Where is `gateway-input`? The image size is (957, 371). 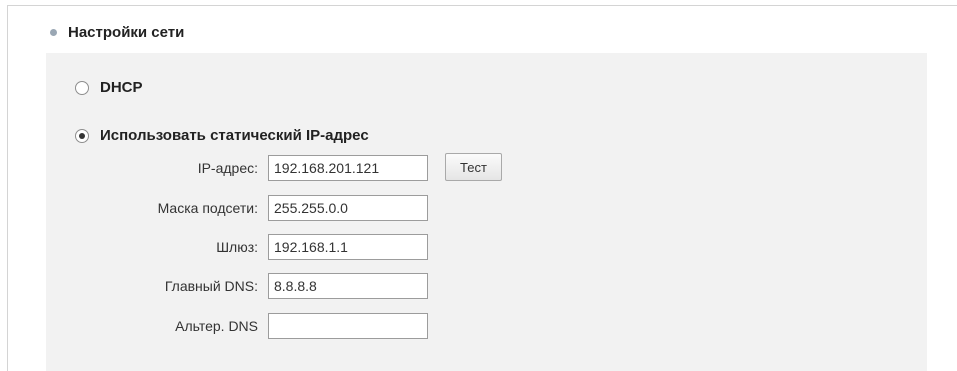 gateway-input is located at coordinates (348, 247).